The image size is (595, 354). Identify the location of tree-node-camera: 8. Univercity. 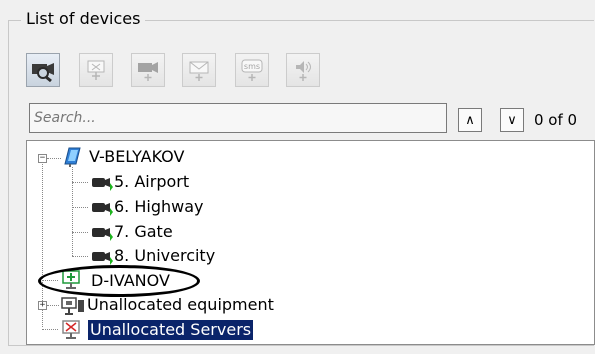
(164, 256).